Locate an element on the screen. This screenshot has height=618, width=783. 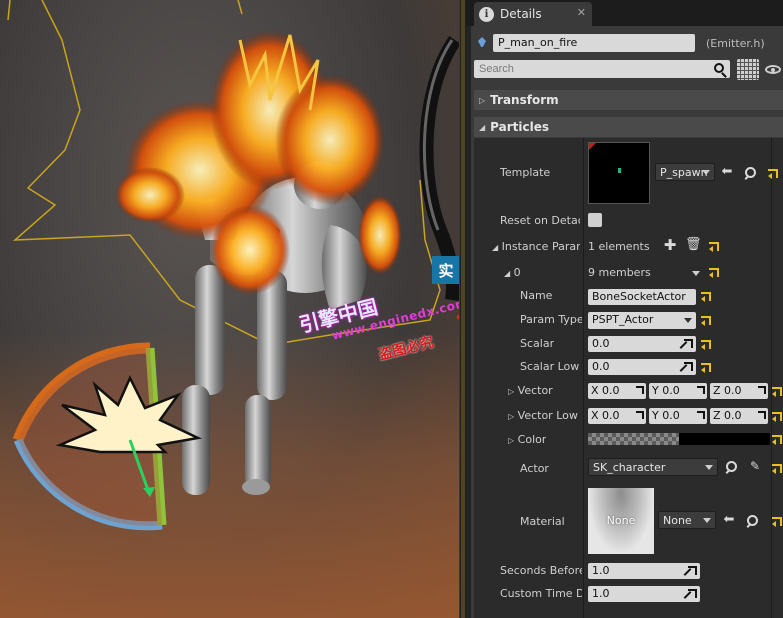
seconds-before-label: Seconds Before is located at coordinates (541, 570).